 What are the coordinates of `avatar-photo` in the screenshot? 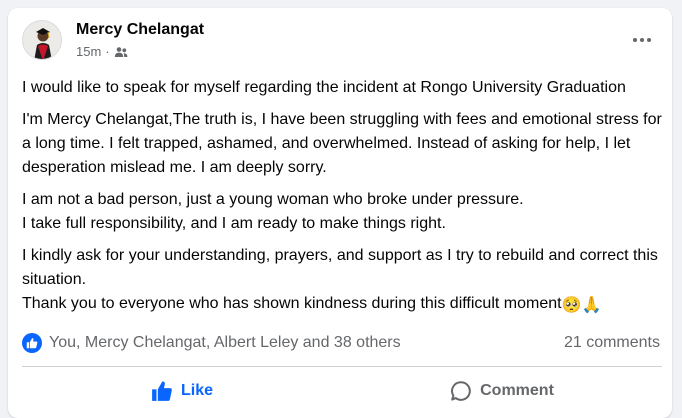 It's located at (42, 40).